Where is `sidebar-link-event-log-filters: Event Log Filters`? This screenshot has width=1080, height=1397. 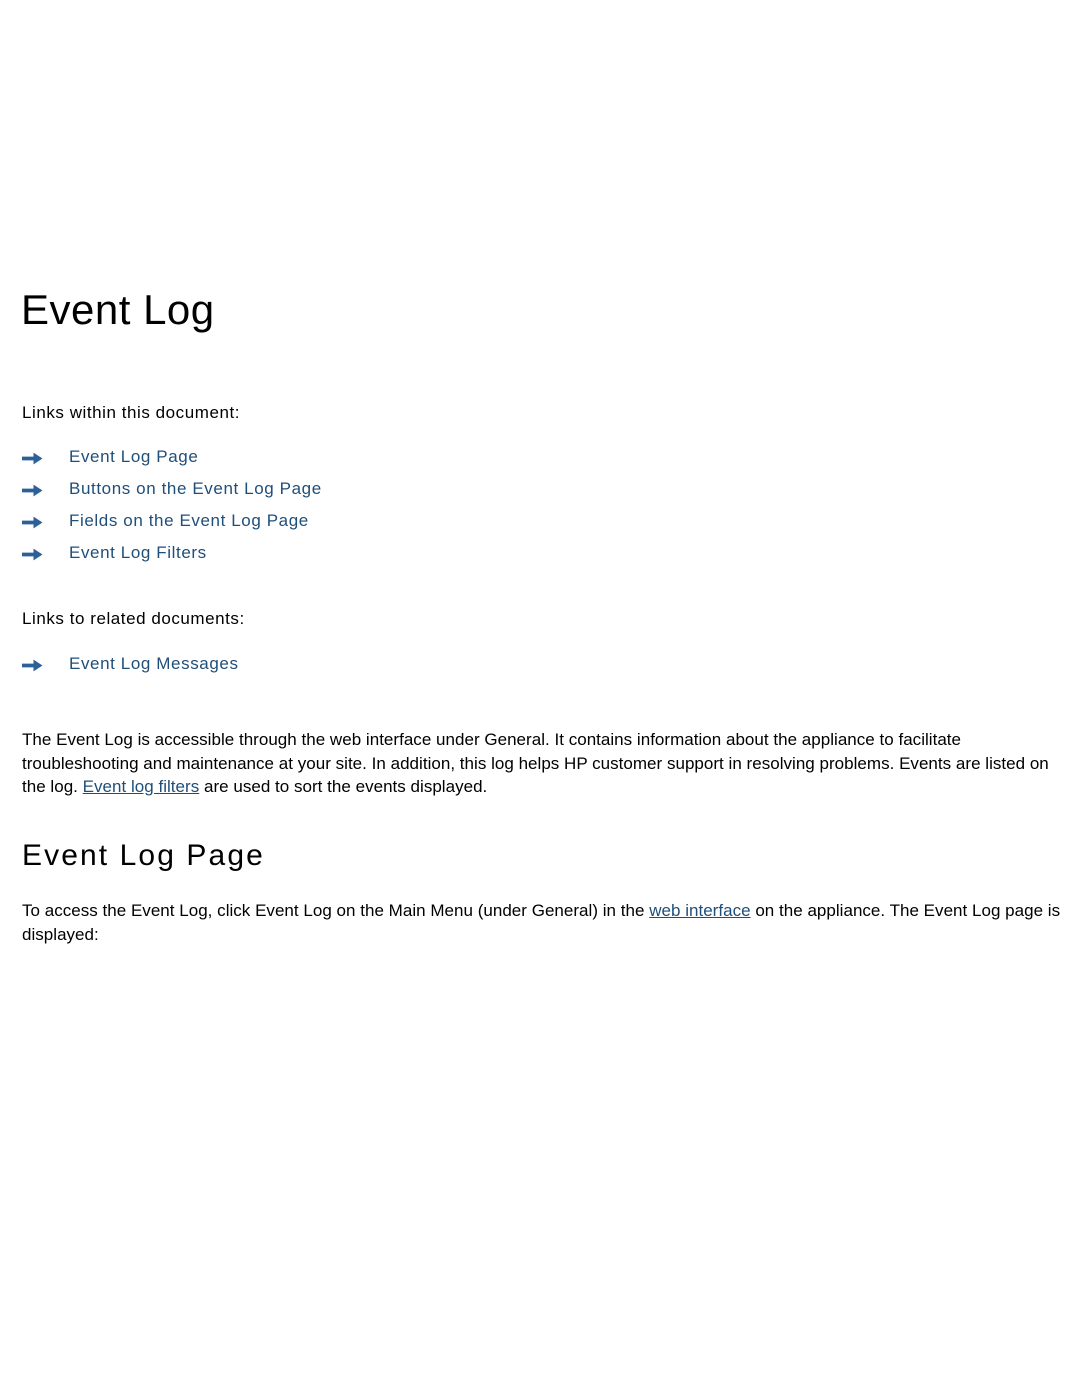 sidebar-link-event-log-filters: Event Log Filters is located at coordinates (138, 553).